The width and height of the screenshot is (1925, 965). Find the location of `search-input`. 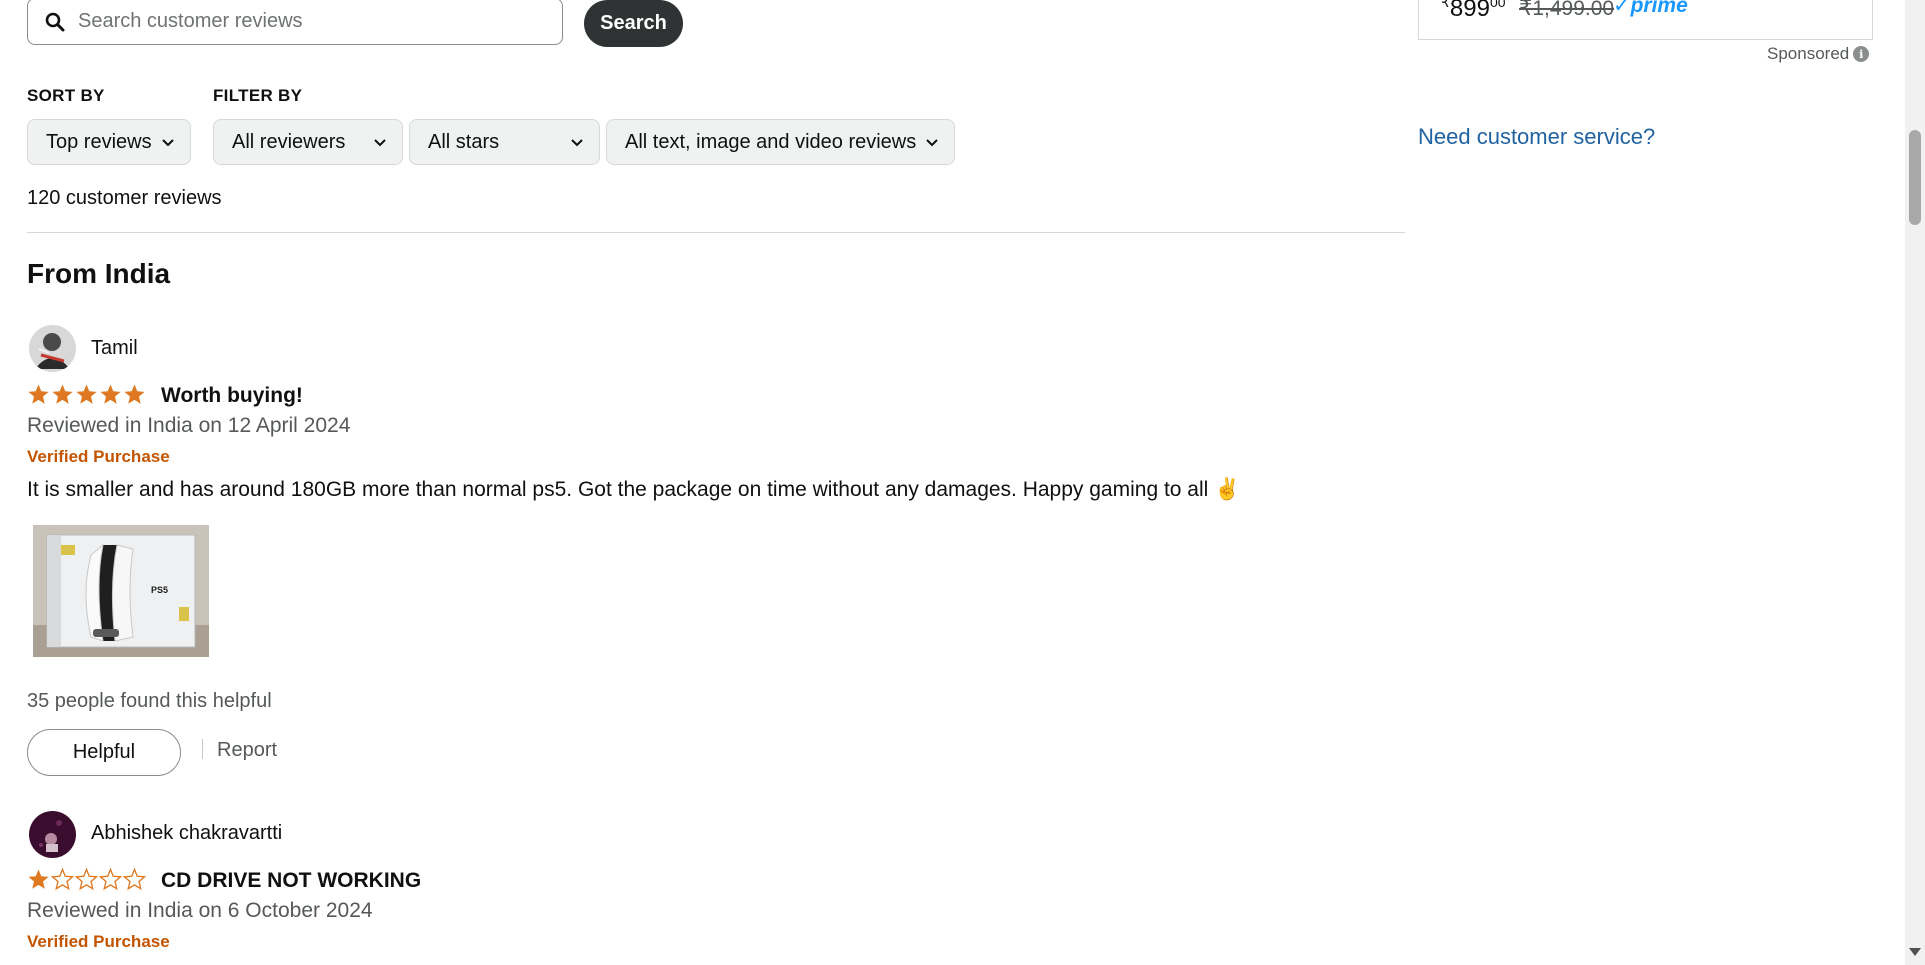

search-input is located at coordinates (318, 21).